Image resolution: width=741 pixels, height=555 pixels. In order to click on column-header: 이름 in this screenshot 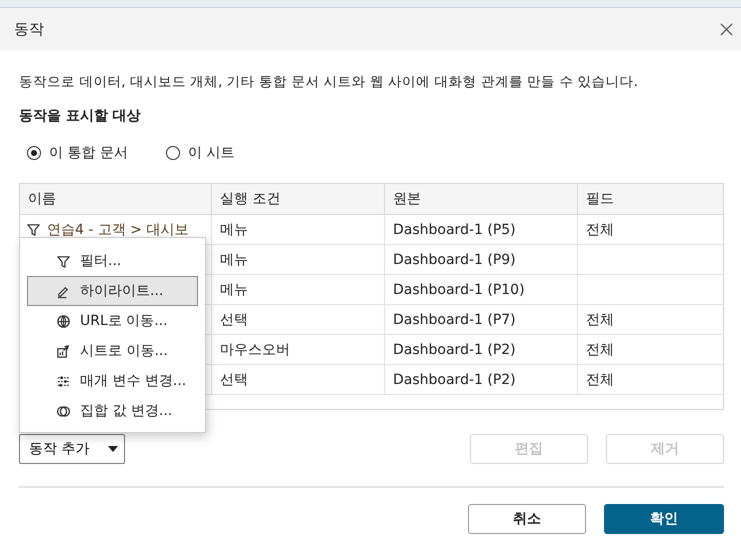, I will do `click(116, 199)`.